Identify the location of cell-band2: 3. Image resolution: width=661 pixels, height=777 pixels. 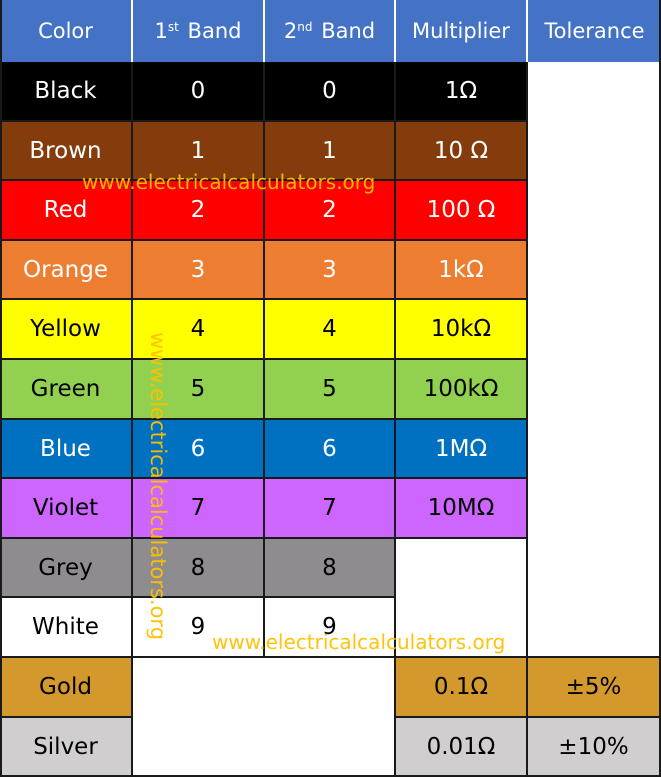
(330, 270).